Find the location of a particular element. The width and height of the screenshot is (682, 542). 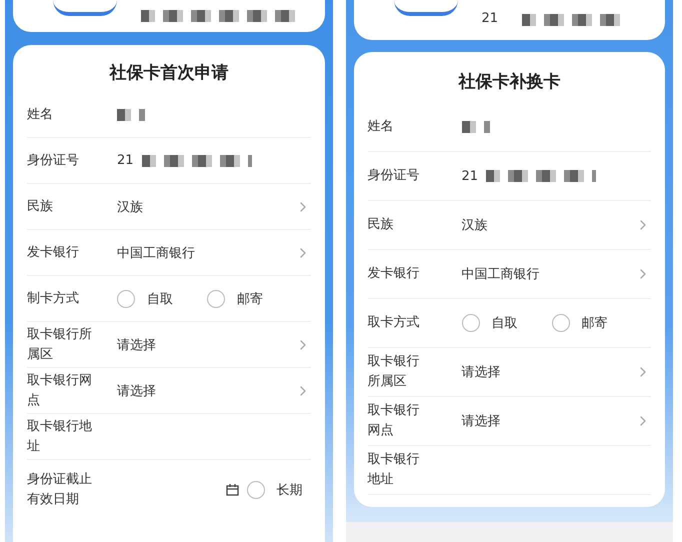

form-title: 社保卡首次申请 is located at coordinates (169, 73).